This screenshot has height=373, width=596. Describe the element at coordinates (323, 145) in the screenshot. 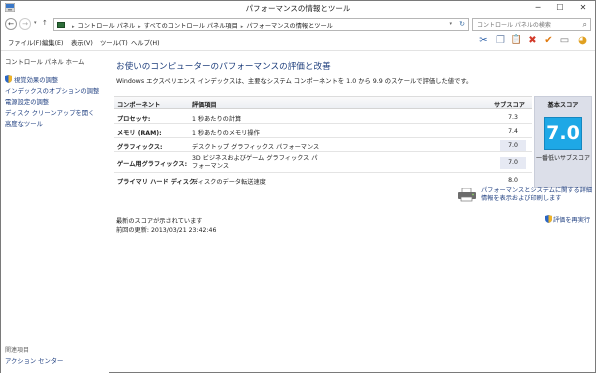

I see `table-row: グラフィックス: デスクトップ グラフィックス パフォーマンス 7.0` at that location.